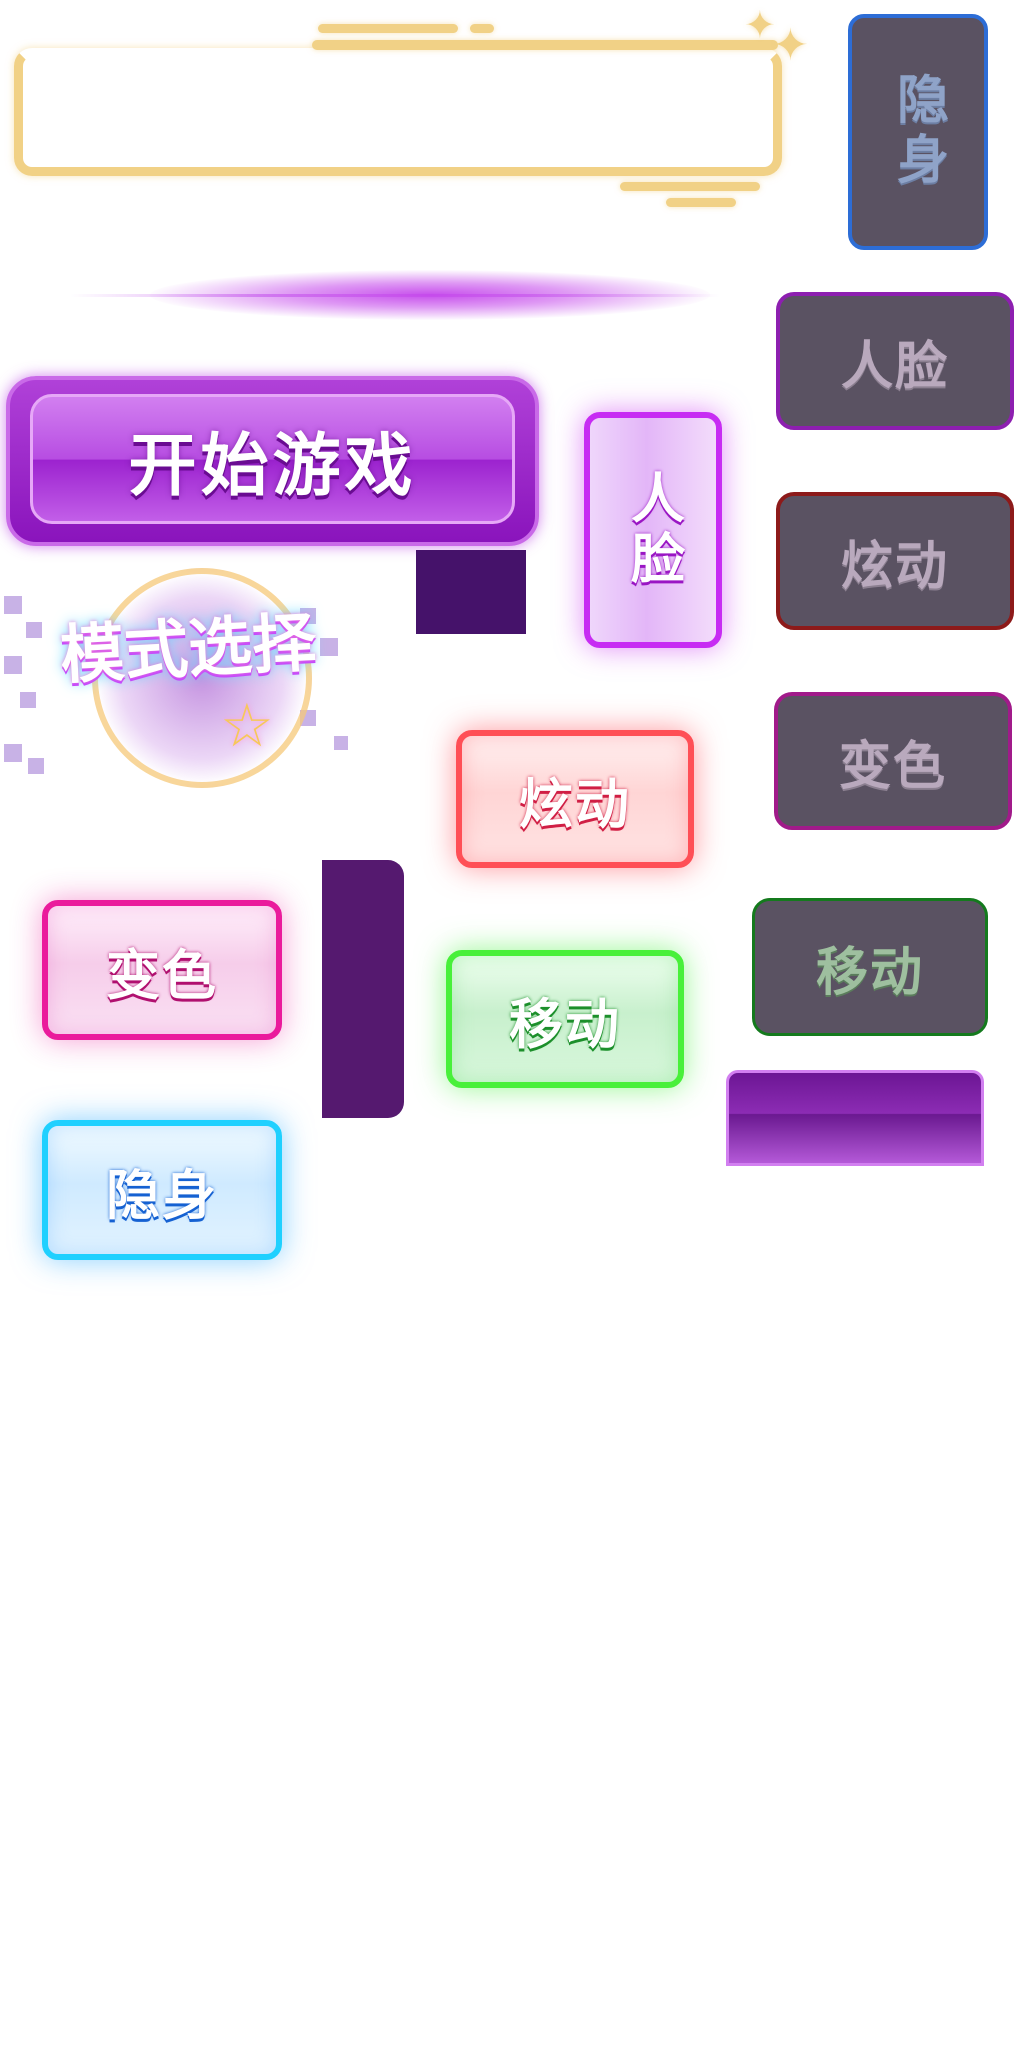 This screenshot has width=1024, height=2048. I want to click on dazzle-label: 炫动, so click(575, 804).